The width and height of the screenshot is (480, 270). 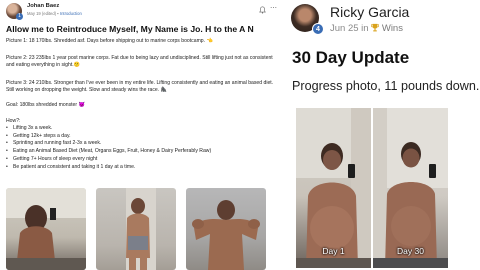 What do you see at coordinates (350, 58) in the screenshot?
I see `post-title: 30 Day Update` at bounding box center [350, 58].